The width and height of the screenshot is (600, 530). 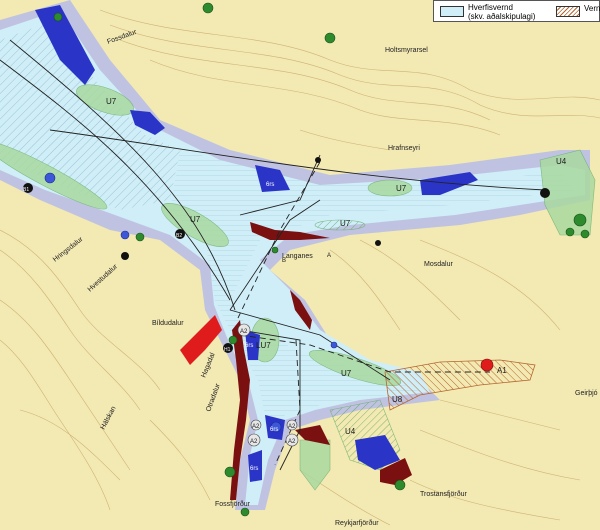 I want to click on zone-u4-east: U4, so click(x=561, y=161).